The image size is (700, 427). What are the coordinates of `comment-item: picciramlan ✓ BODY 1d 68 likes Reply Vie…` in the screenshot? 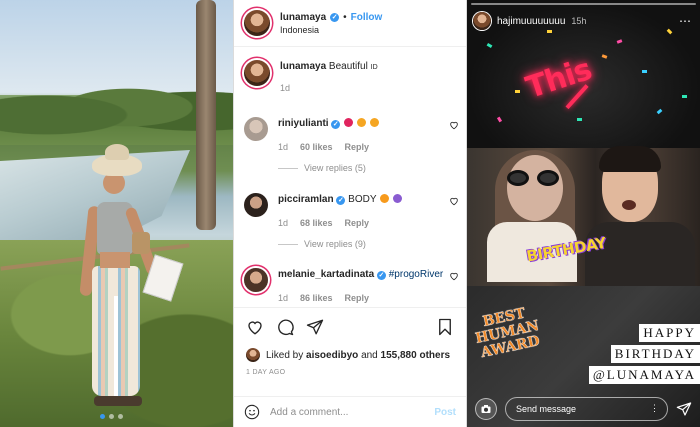 It's located at (351, 221).